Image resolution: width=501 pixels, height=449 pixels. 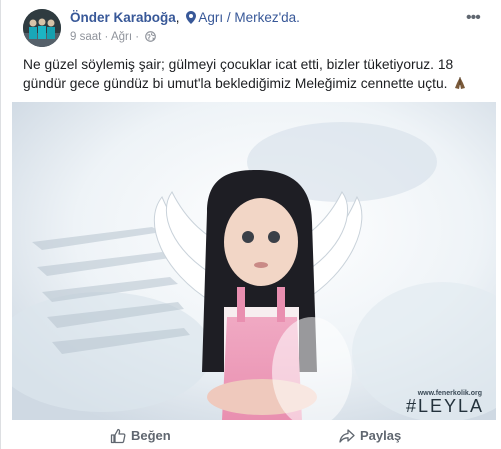 What do you see at coordinates (249, 17) in the screenshot?
I see `location-link: Agrı / Merkez'da.` at bounding box center [249, 17].